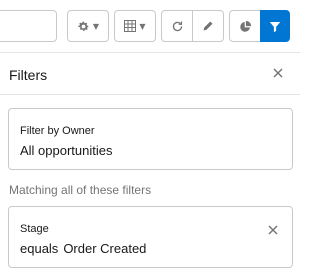 This screenshot has height=276, width=320. What do you see at coordinates (150, 94) in the screenshot?
I see `panel-header-divider` at bounding box center [150, 94].